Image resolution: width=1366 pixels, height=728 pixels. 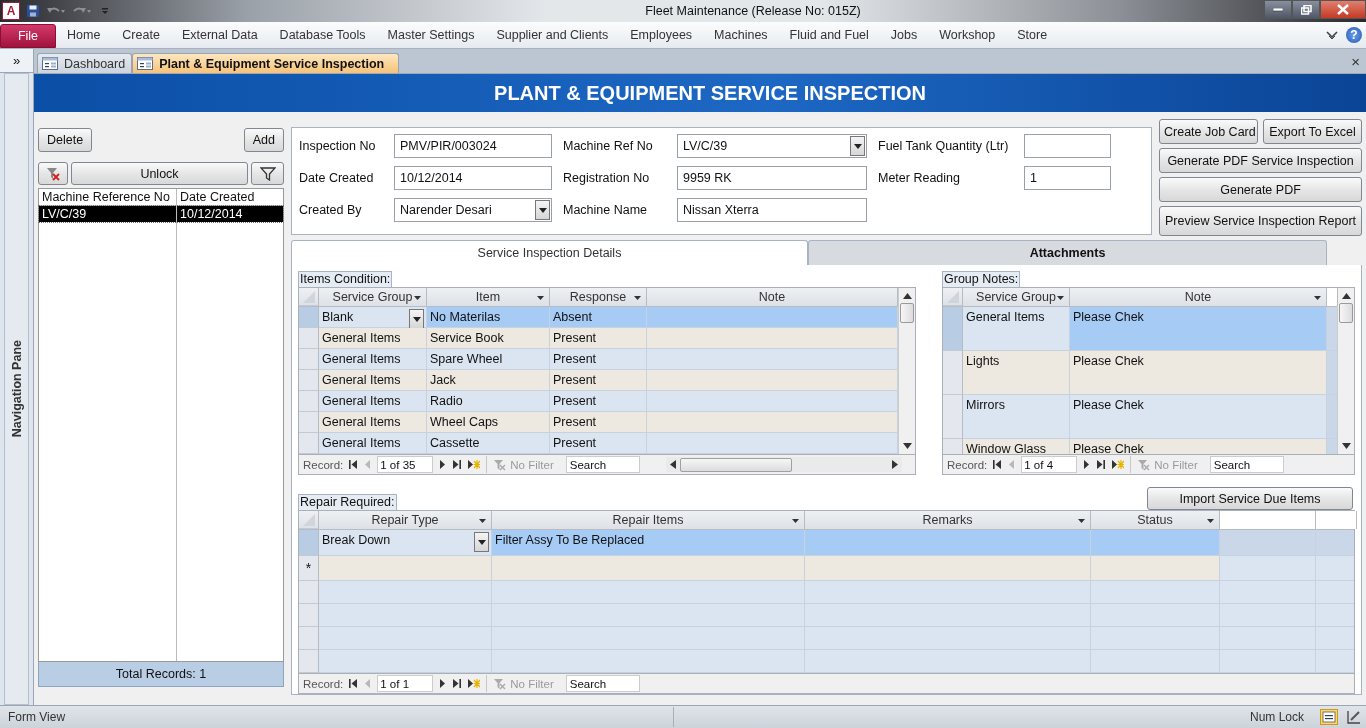 What do you see at coordinates (1312, 131) in the screenshot?
I see `action-button: Export To Excel` at bounding box center [1312, 131].